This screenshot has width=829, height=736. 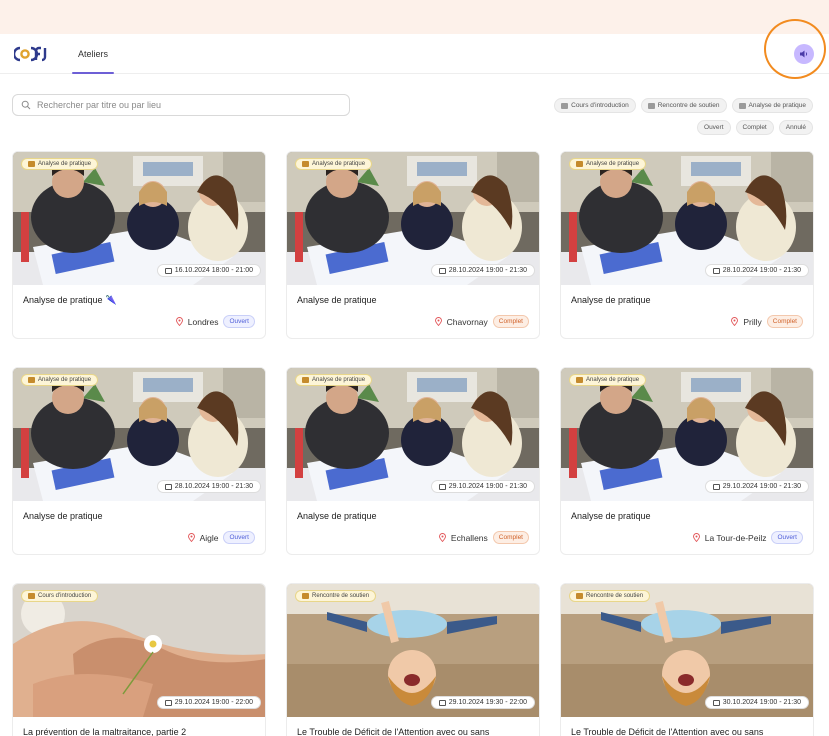 I want to click on location-text: Chavornay, so click(x=467, y=321).